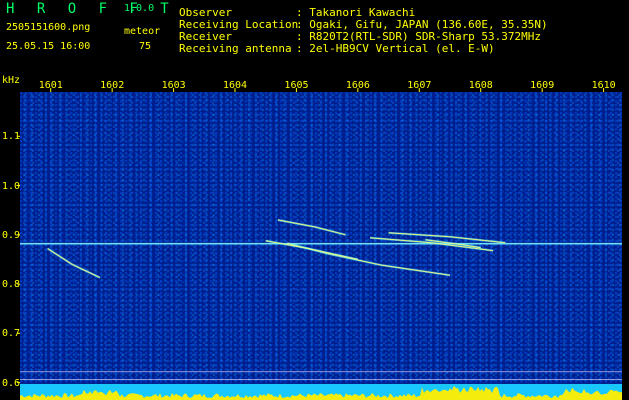 The width and height of the screenshot is (629, 400). I want to click on signal-peaks, so click(321, 392).